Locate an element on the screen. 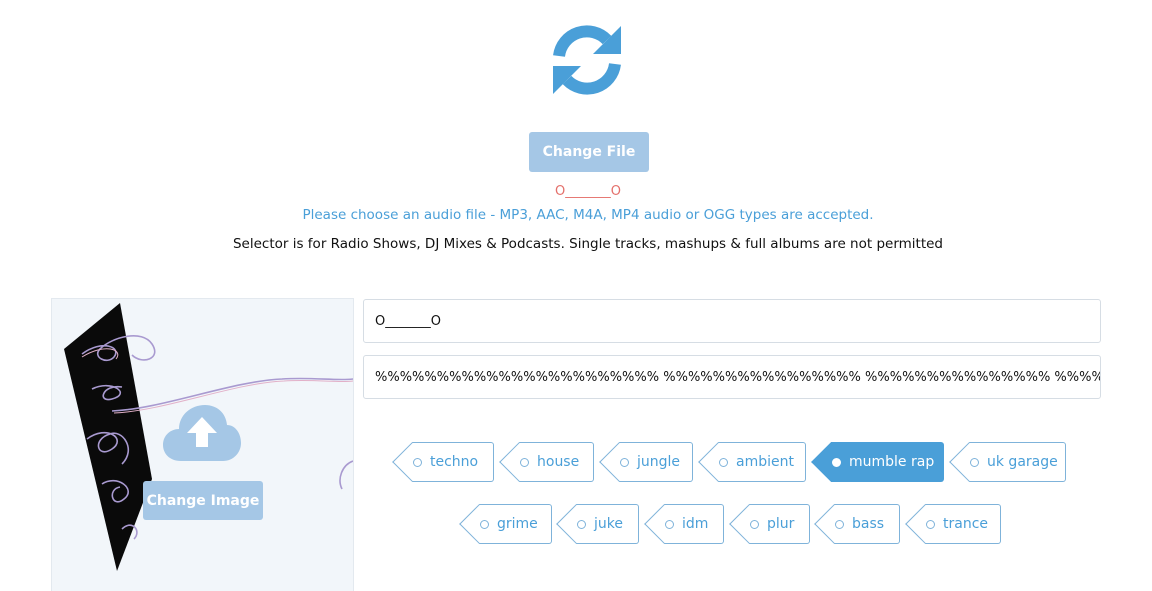 This screenshot has height=591, width=1152. genre-tag-ambient: ambient is located at coordinates (762, 462).